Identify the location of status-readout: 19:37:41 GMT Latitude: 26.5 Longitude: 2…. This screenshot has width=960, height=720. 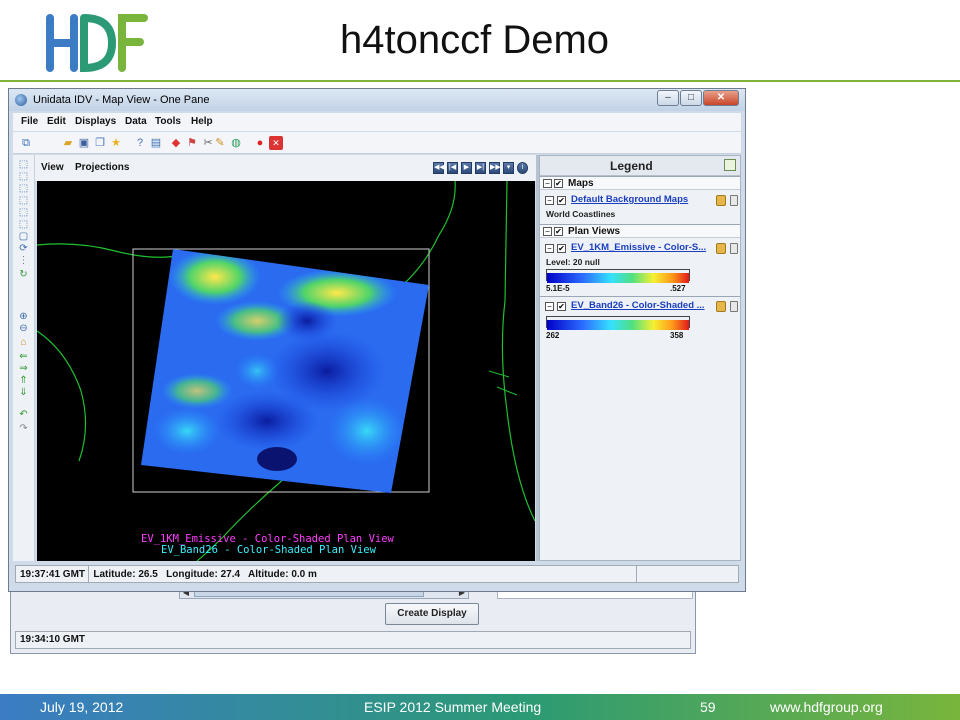
(168, 574).